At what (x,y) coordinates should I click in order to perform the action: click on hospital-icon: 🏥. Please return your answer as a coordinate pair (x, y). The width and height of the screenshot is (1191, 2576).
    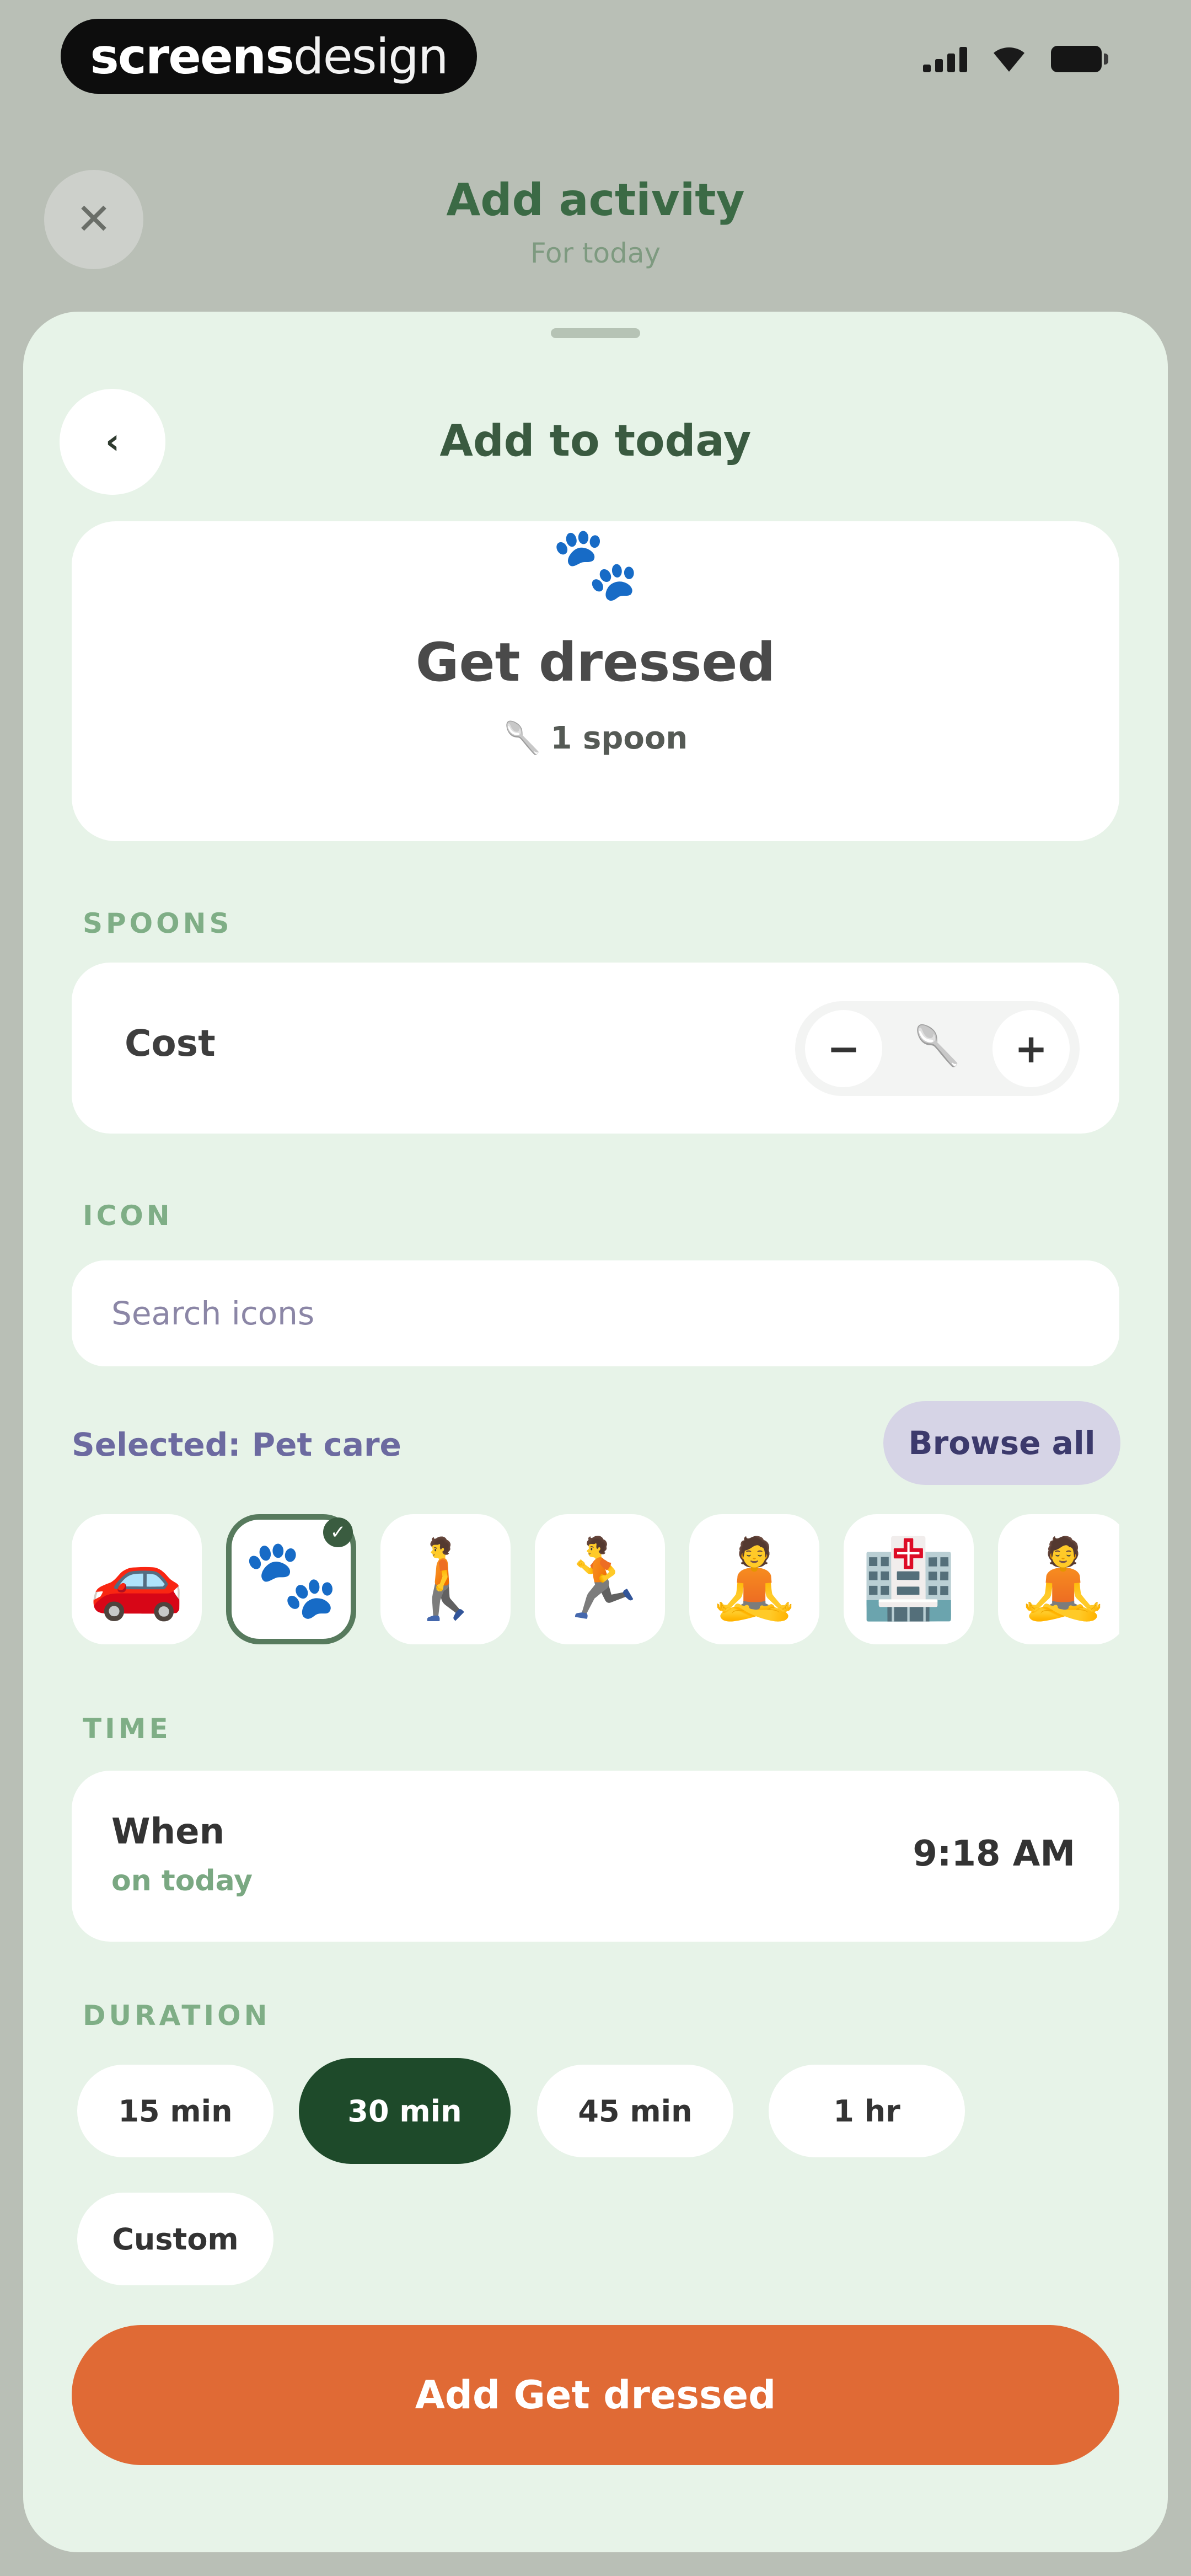
    Looking at the image, I should click on (909, 1579).